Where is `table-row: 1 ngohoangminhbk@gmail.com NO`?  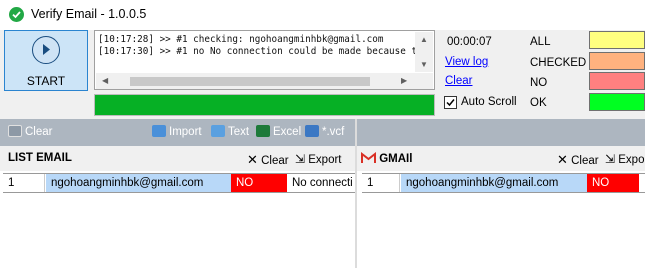
table-row: 1 ngohoangminhbk@gmail.com NO is located at coordinates (503, 183).